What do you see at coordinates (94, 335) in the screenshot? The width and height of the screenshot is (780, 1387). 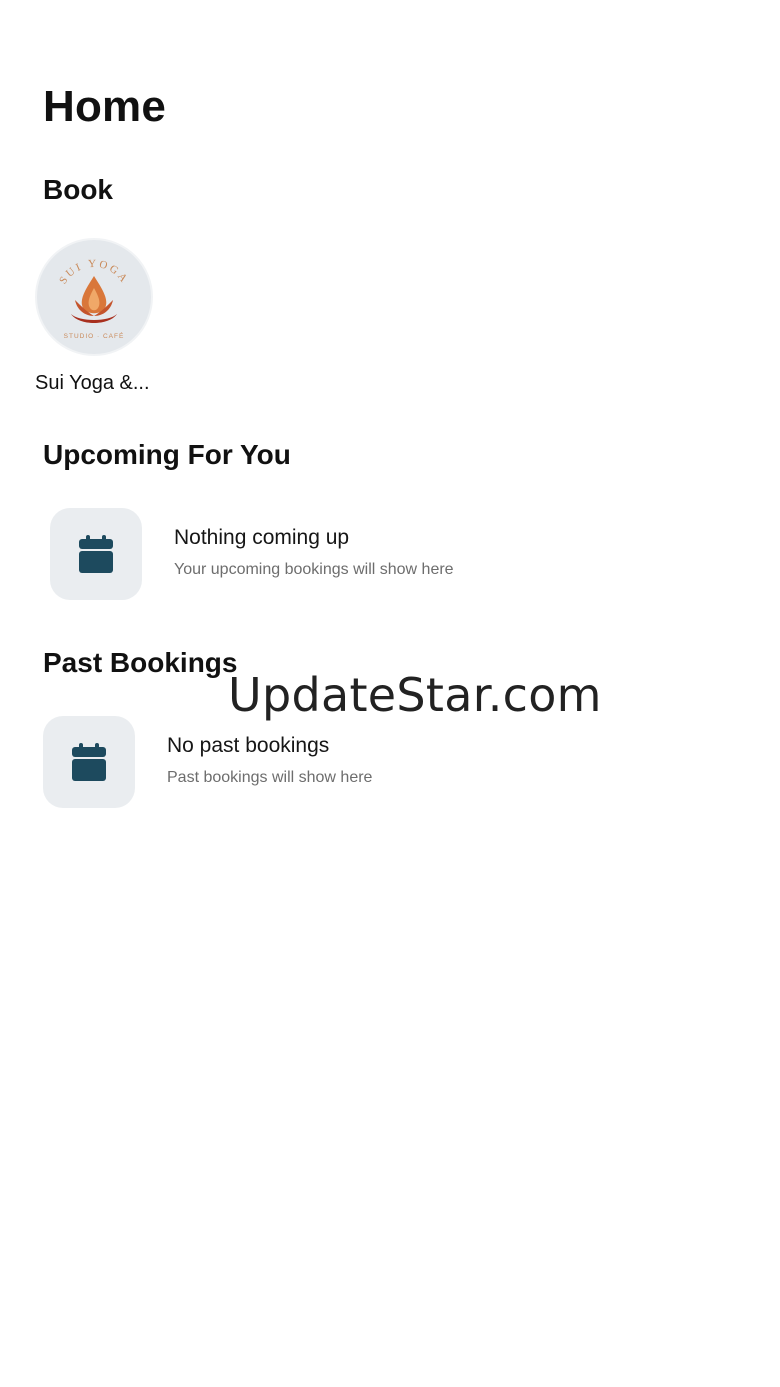 I see `logo-bottom-text: STUDIO · CAFÉ` at bounding box center [94, 335].